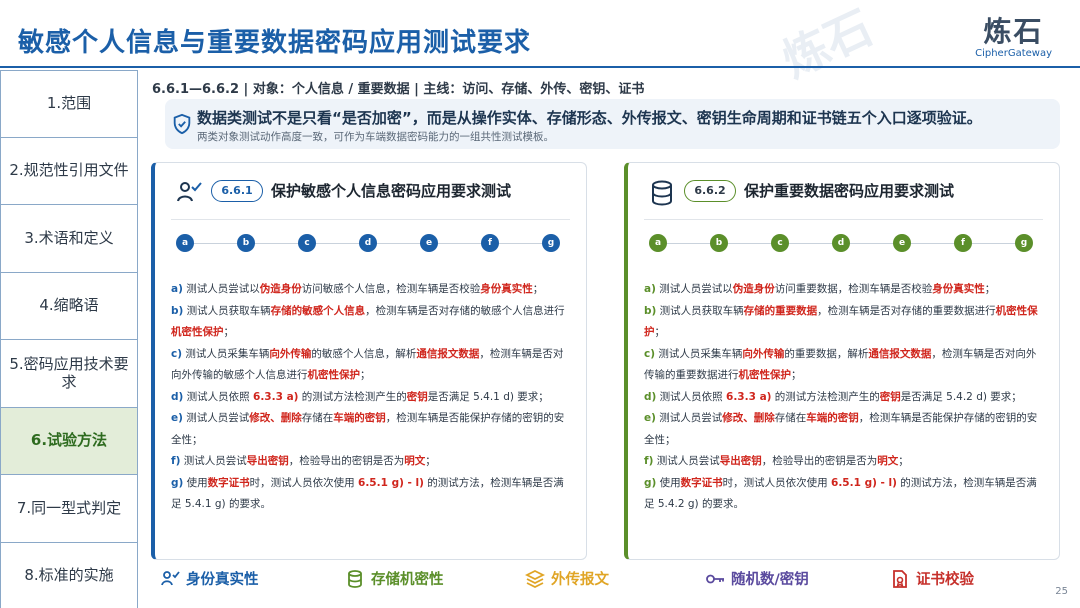 The width and height of the screenshot is (1080, 608). I want to click on section-badge: 6.6.2, so click(710, 191).